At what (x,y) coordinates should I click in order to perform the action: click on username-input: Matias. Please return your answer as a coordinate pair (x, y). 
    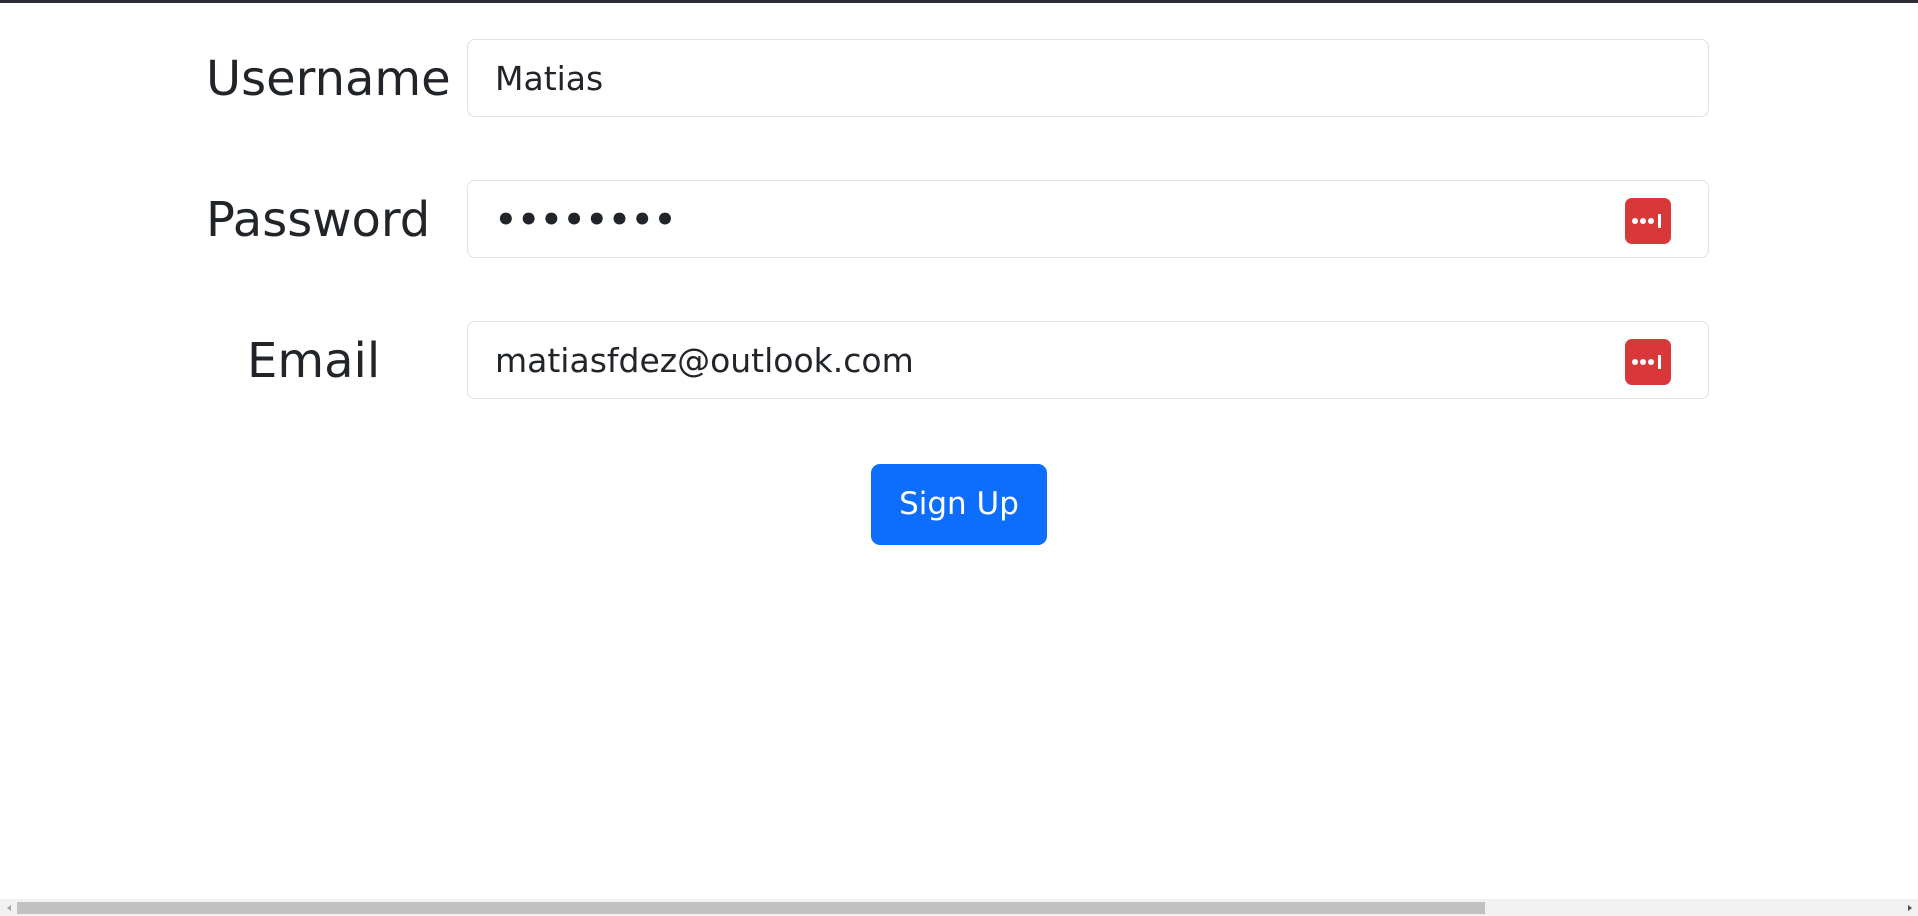
    Looking at the image, I should click on (1088, 78).